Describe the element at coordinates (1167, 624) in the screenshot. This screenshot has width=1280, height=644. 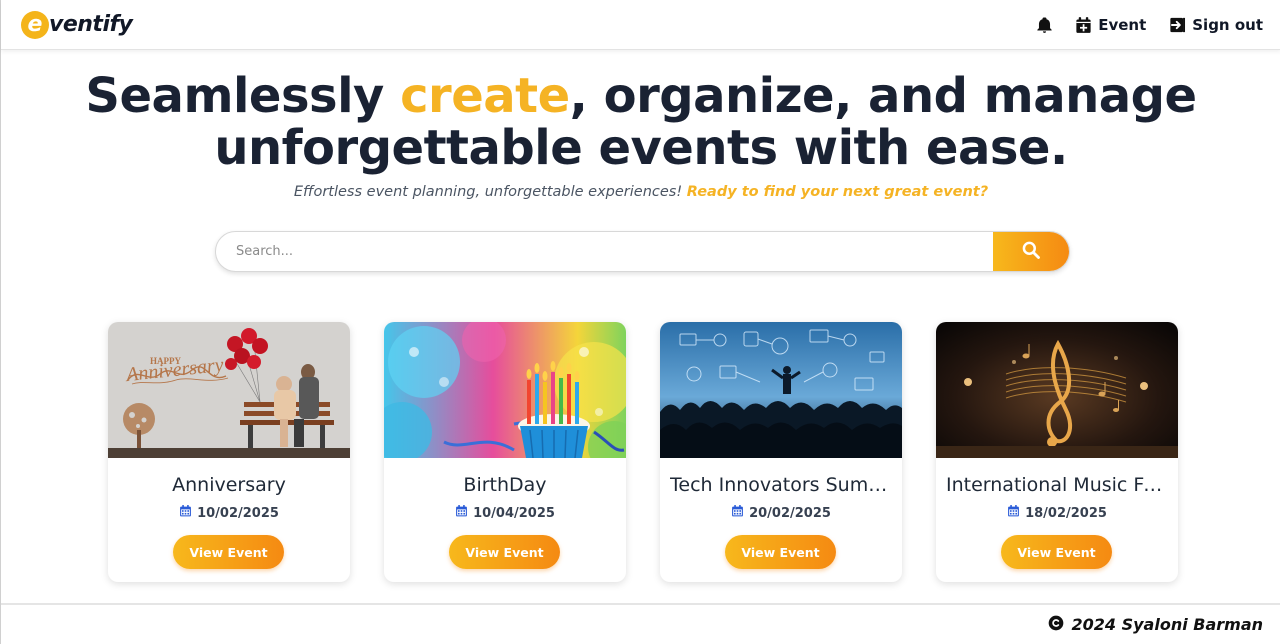
I see `copyright-text: 2024 Syaloni Barman` at that location.